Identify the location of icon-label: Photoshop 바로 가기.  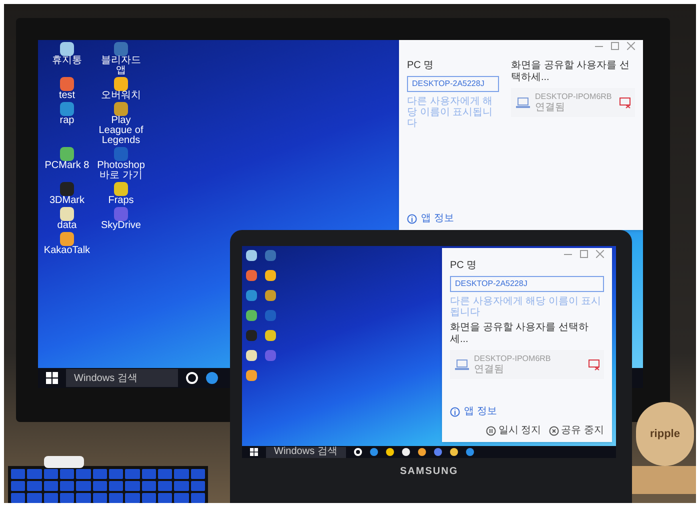
(121, 171).